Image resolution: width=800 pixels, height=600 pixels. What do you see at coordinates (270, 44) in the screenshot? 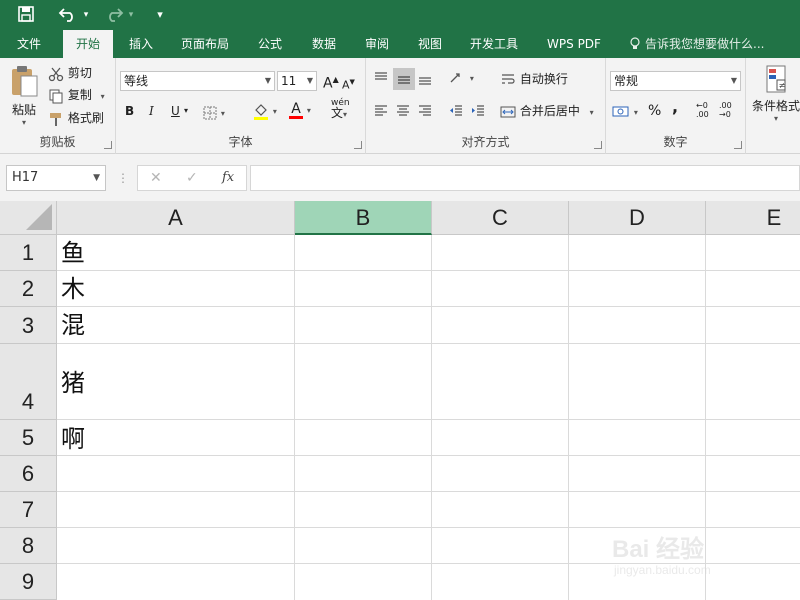
I see `tab-formulas: 公式` at bounding box center [270, 44].